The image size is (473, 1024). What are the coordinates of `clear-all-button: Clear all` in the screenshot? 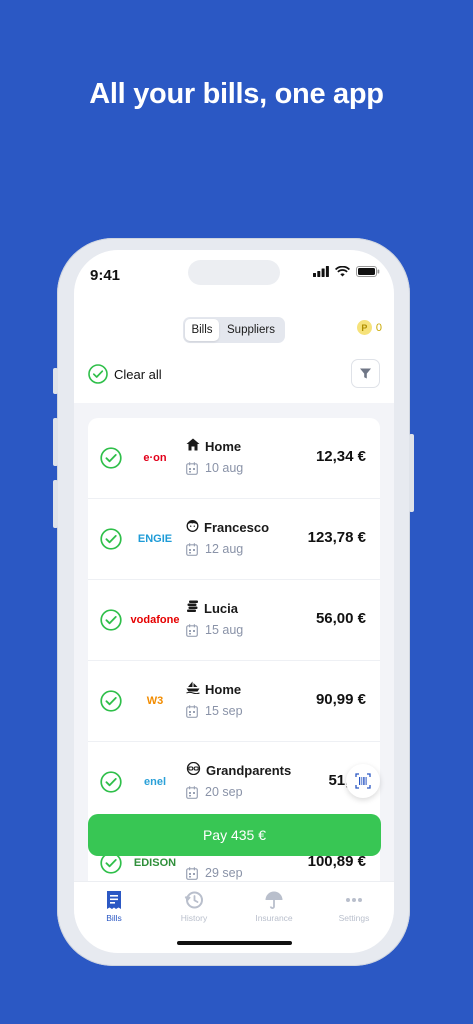 It's located at (125, 374).